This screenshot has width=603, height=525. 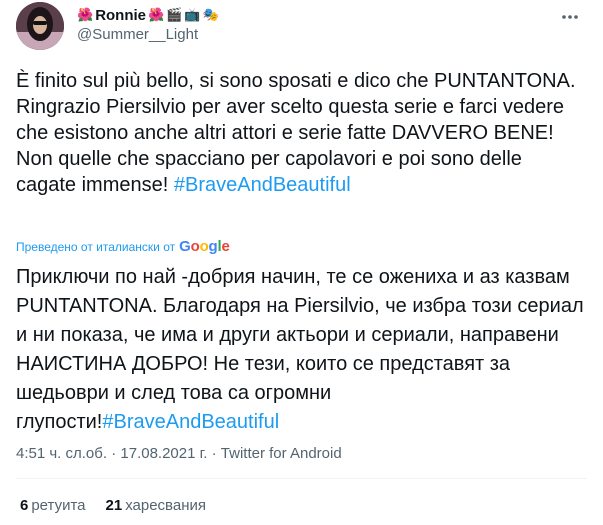 I want to click on avatar-image, so click(x=40, y=26).